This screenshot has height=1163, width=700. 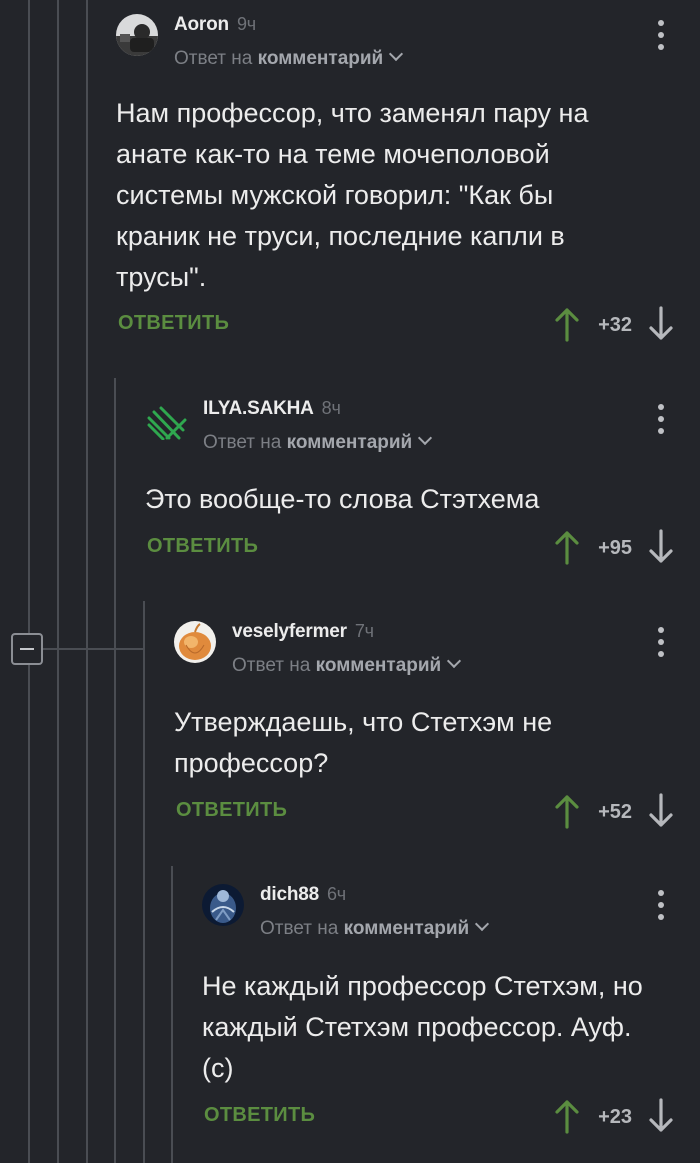 I want to click on comment-header: dich88 6ч Ответ на комментарий, so click(x=451, y=911).